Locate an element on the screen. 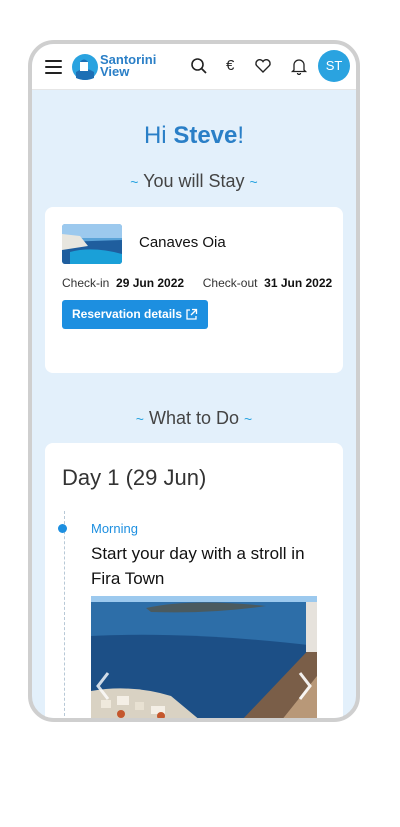  todo-title-text: What to Do is located at coordinates (194, 418).